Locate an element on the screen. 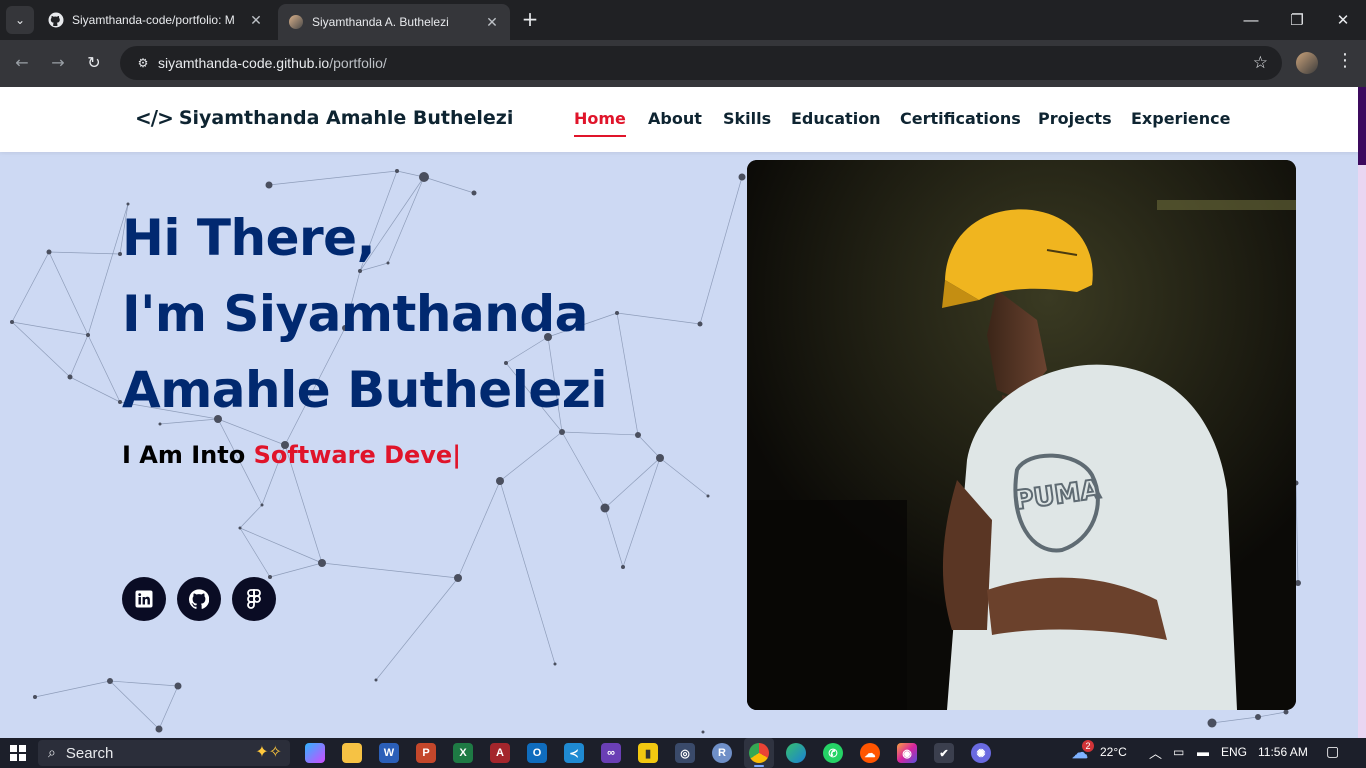  weather-badge: 2 is located at coordinates (1088, 746).